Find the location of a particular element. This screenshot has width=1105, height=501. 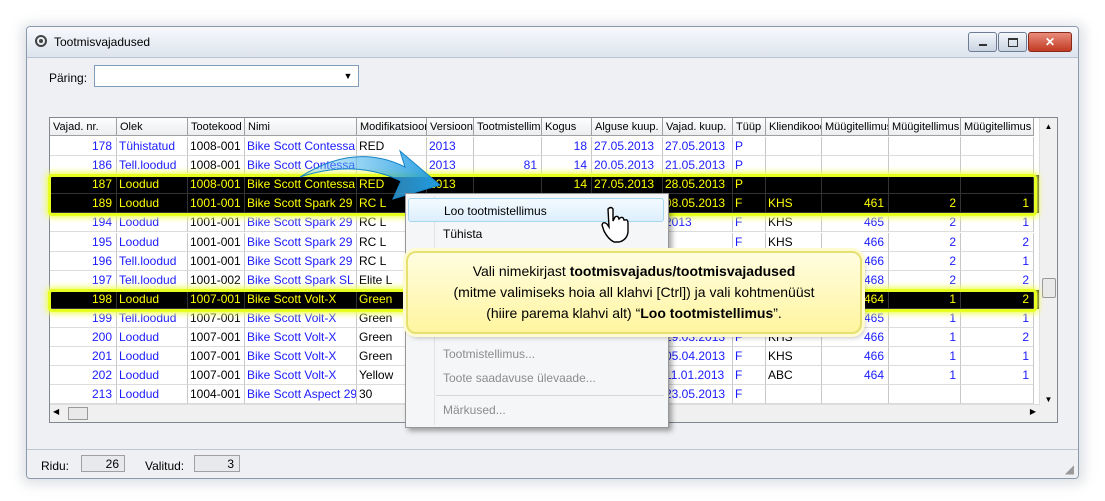

column-header: Modifikatsioon is located at coordinates (392, 127).